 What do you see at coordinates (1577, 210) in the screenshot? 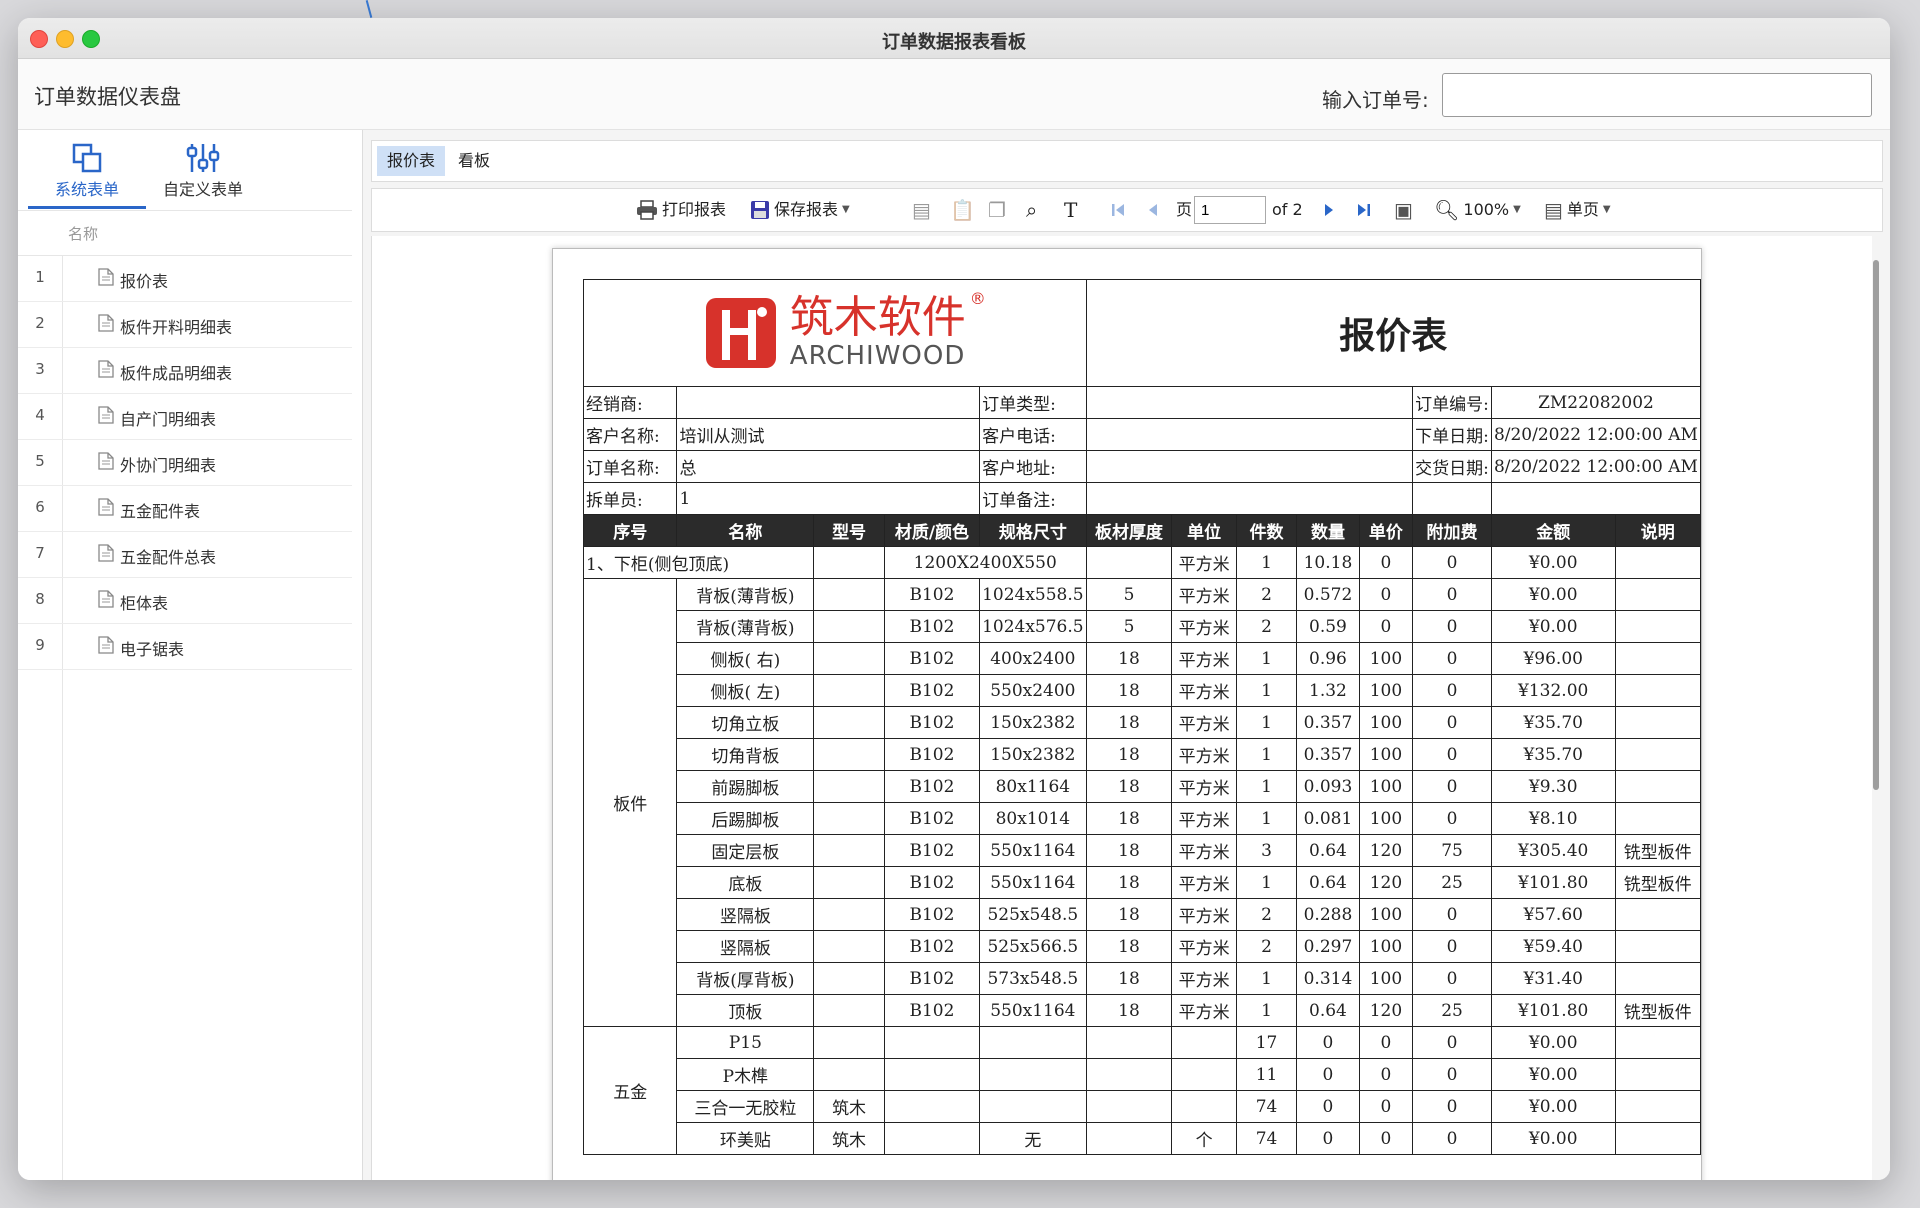
I see `view-mode-dropdown: ▤ 单页 ▼` at bounding box center [1577, 210].